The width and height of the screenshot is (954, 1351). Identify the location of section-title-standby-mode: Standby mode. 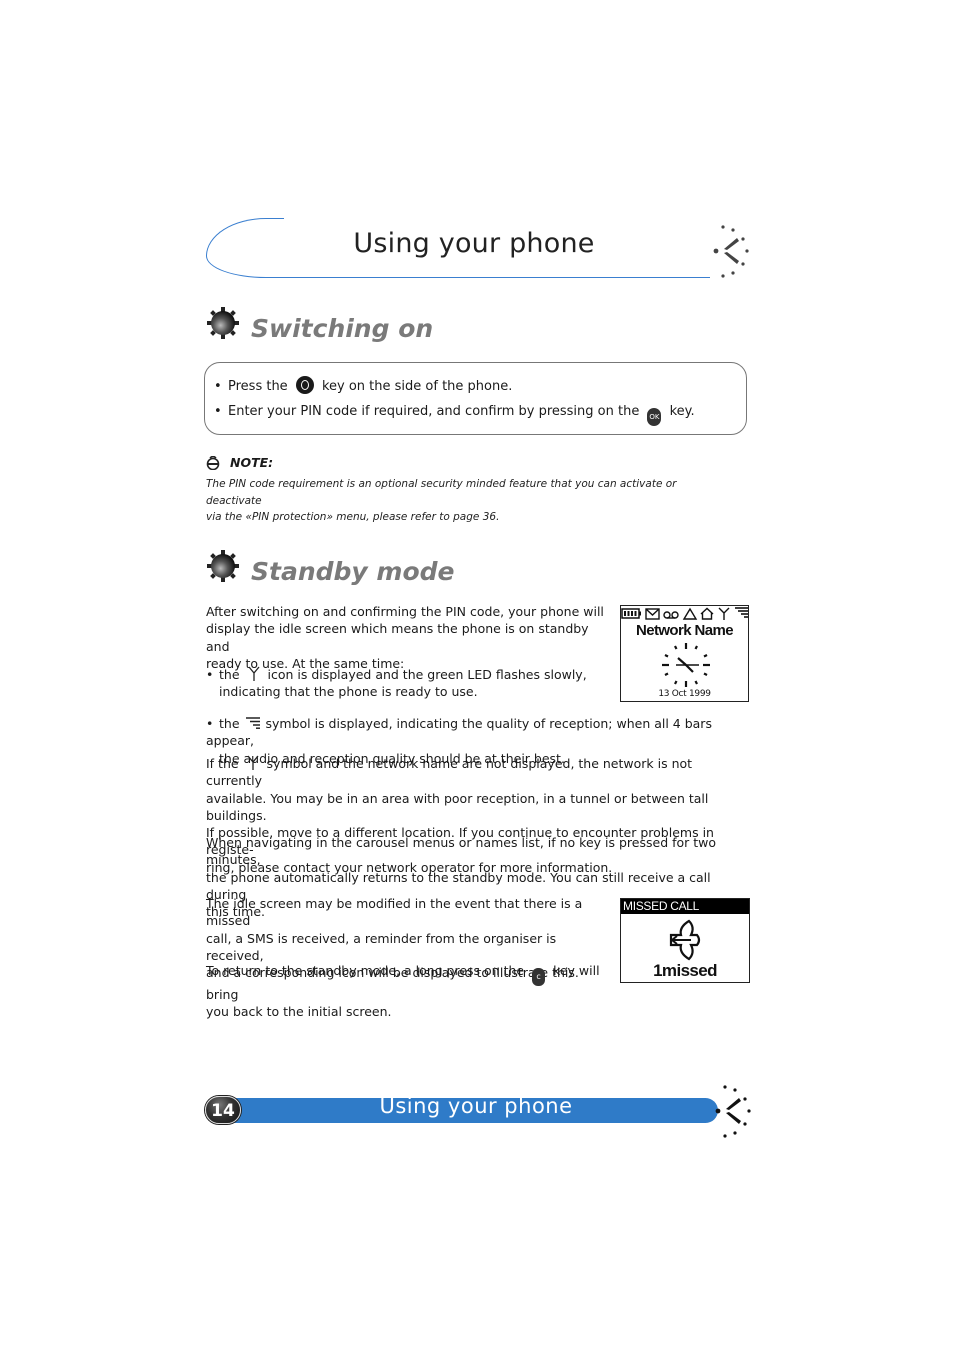
(353, 571).